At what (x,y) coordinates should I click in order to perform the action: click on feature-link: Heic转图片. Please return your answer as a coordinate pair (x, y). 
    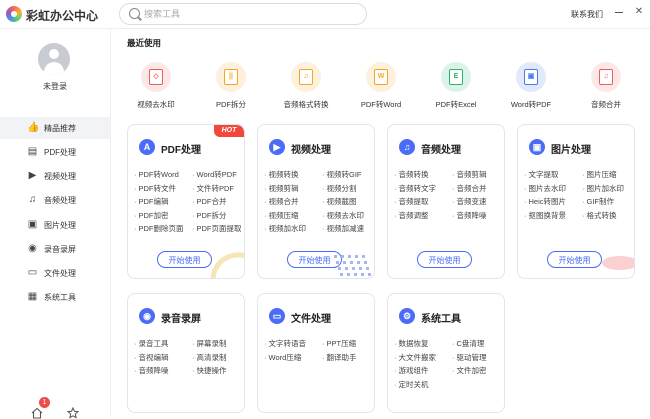
    Looking at the image, I should click on (545, 201).